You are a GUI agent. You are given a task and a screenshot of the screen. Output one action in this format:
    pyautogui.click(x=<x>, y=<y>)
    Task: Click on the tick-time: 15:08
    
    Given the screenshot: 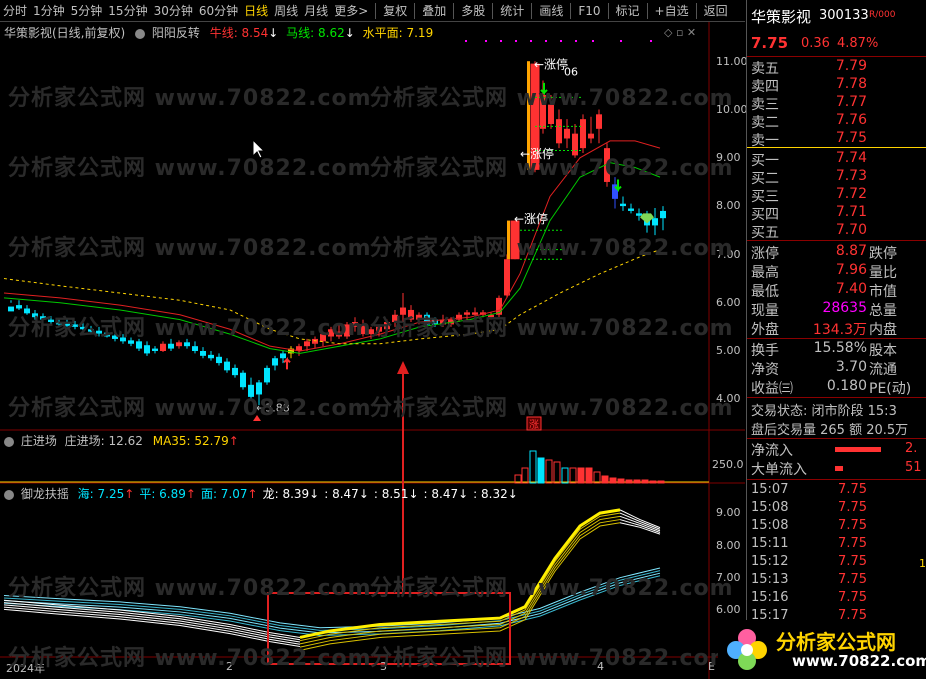 What is the action you would take?
    pyautogui.click(x=770, y=525)
    